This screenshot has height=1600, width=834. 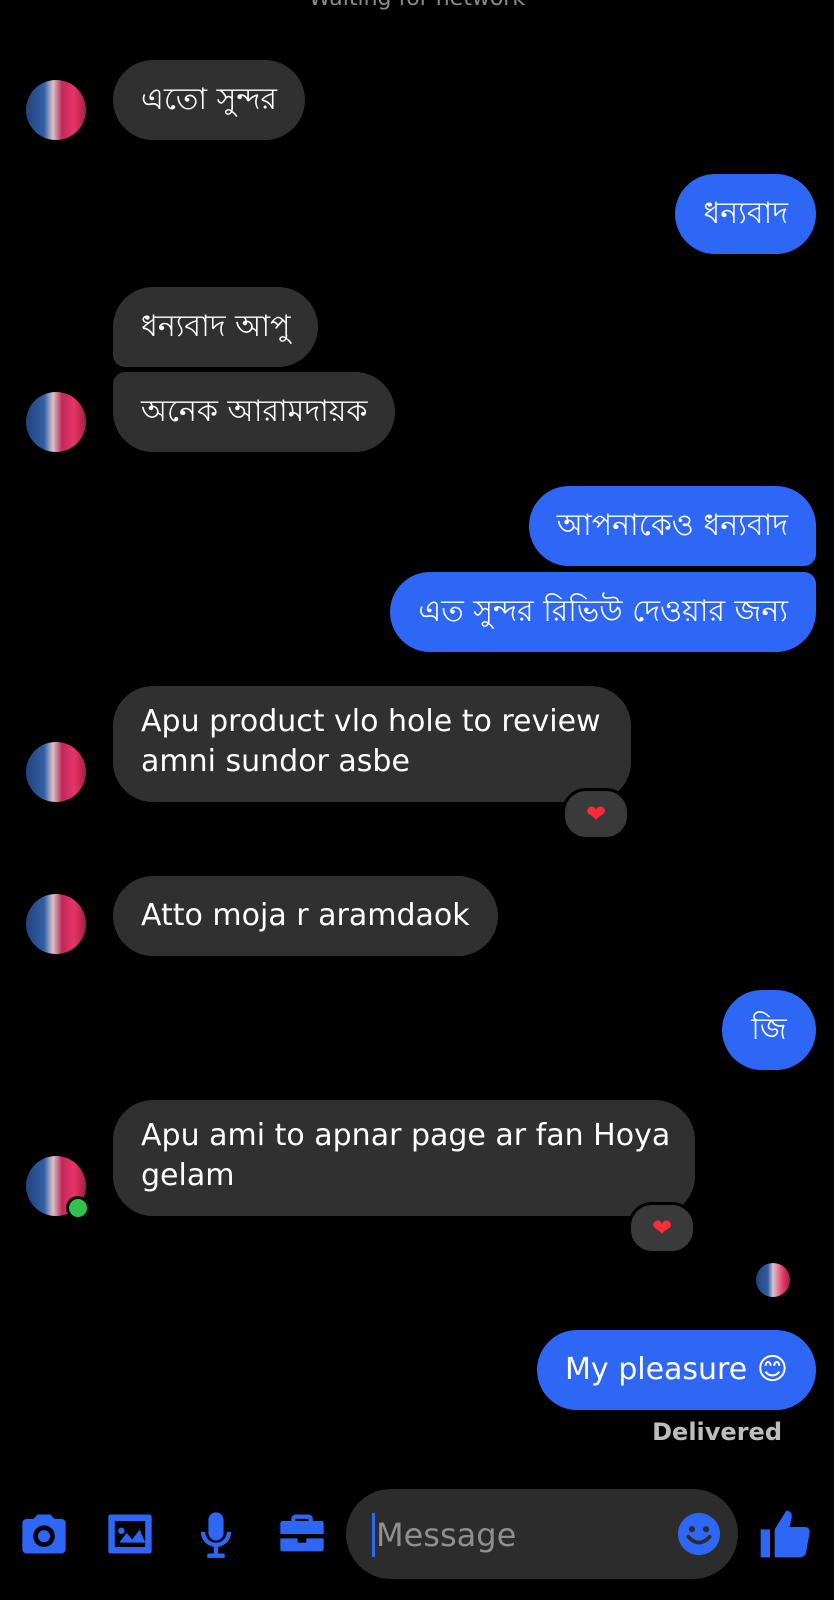 What do you see at coordinates (699, 1534) in the screenshot?
I see `emoji-icon` at bounding box center [699, 1534].